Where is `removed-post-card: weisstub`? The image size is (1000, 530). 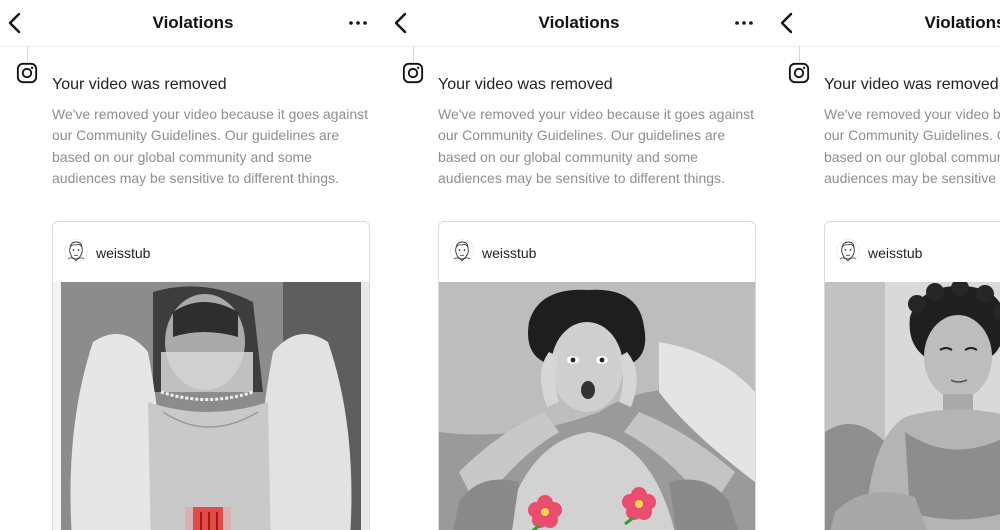
removed-post-card: weisstub is located at coordinates (912, 375).